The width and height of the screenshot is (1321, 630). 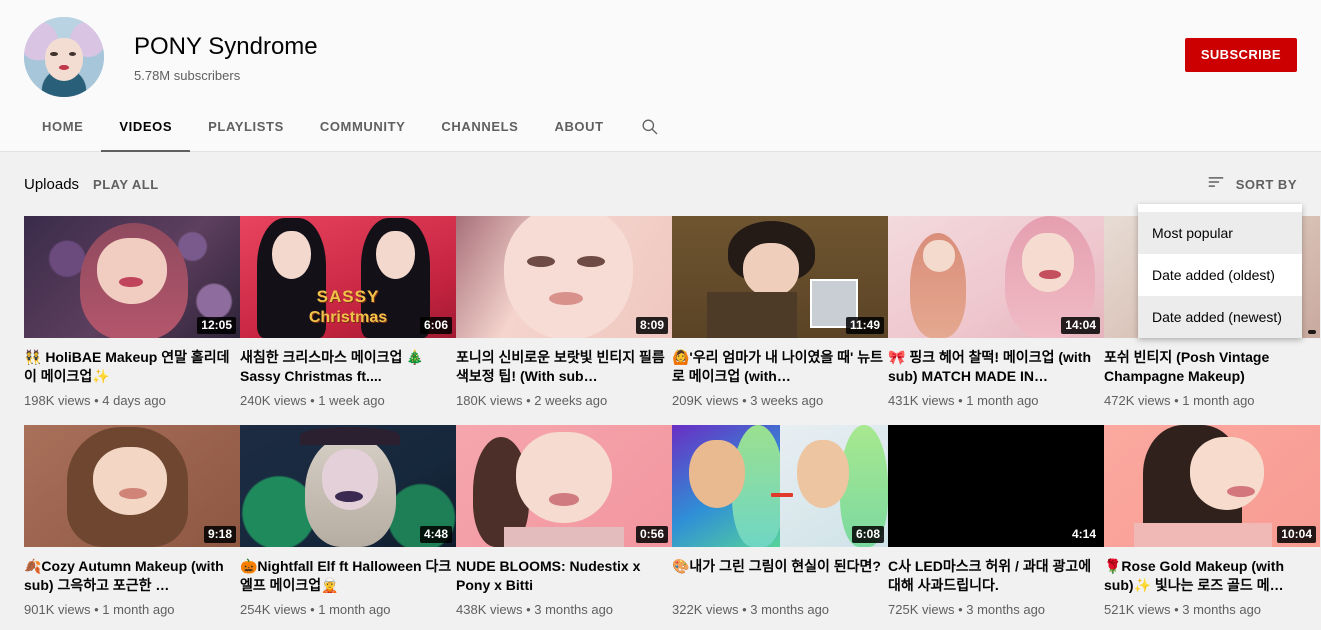 What do you see at coordinates (564, 486) in the screenshot?
I see `video-thumbnail: 0:56` at bounding box center [564, 486].